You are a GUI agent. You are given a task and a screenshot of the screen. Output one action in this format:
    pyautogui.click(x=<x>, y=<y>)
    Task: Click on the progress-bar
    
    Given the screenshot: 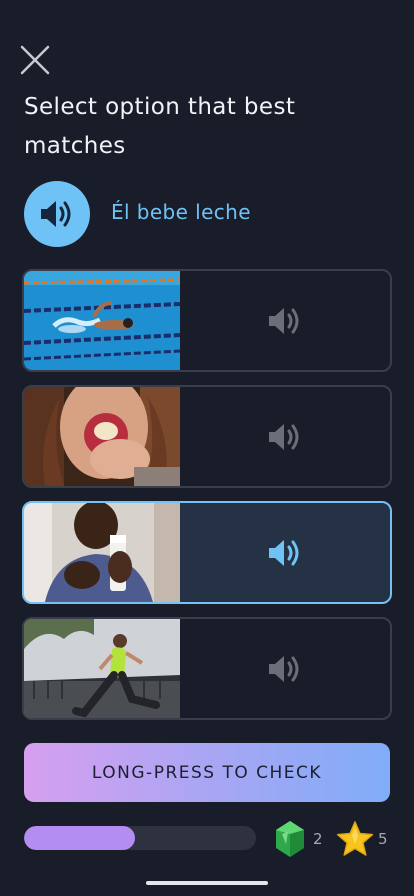 What is the action you would take?
    pyautogui.click(x=140, y=838)
    